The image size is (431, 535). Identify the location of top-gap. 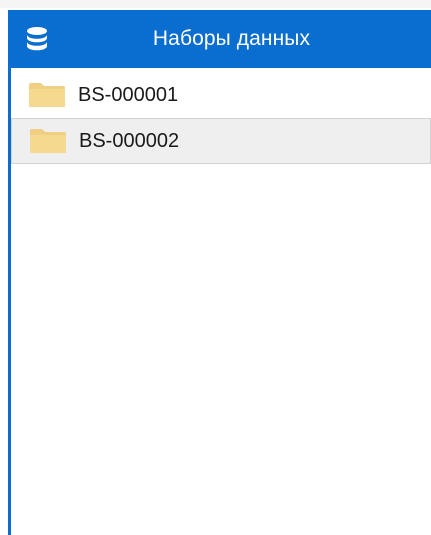
(215, 4).